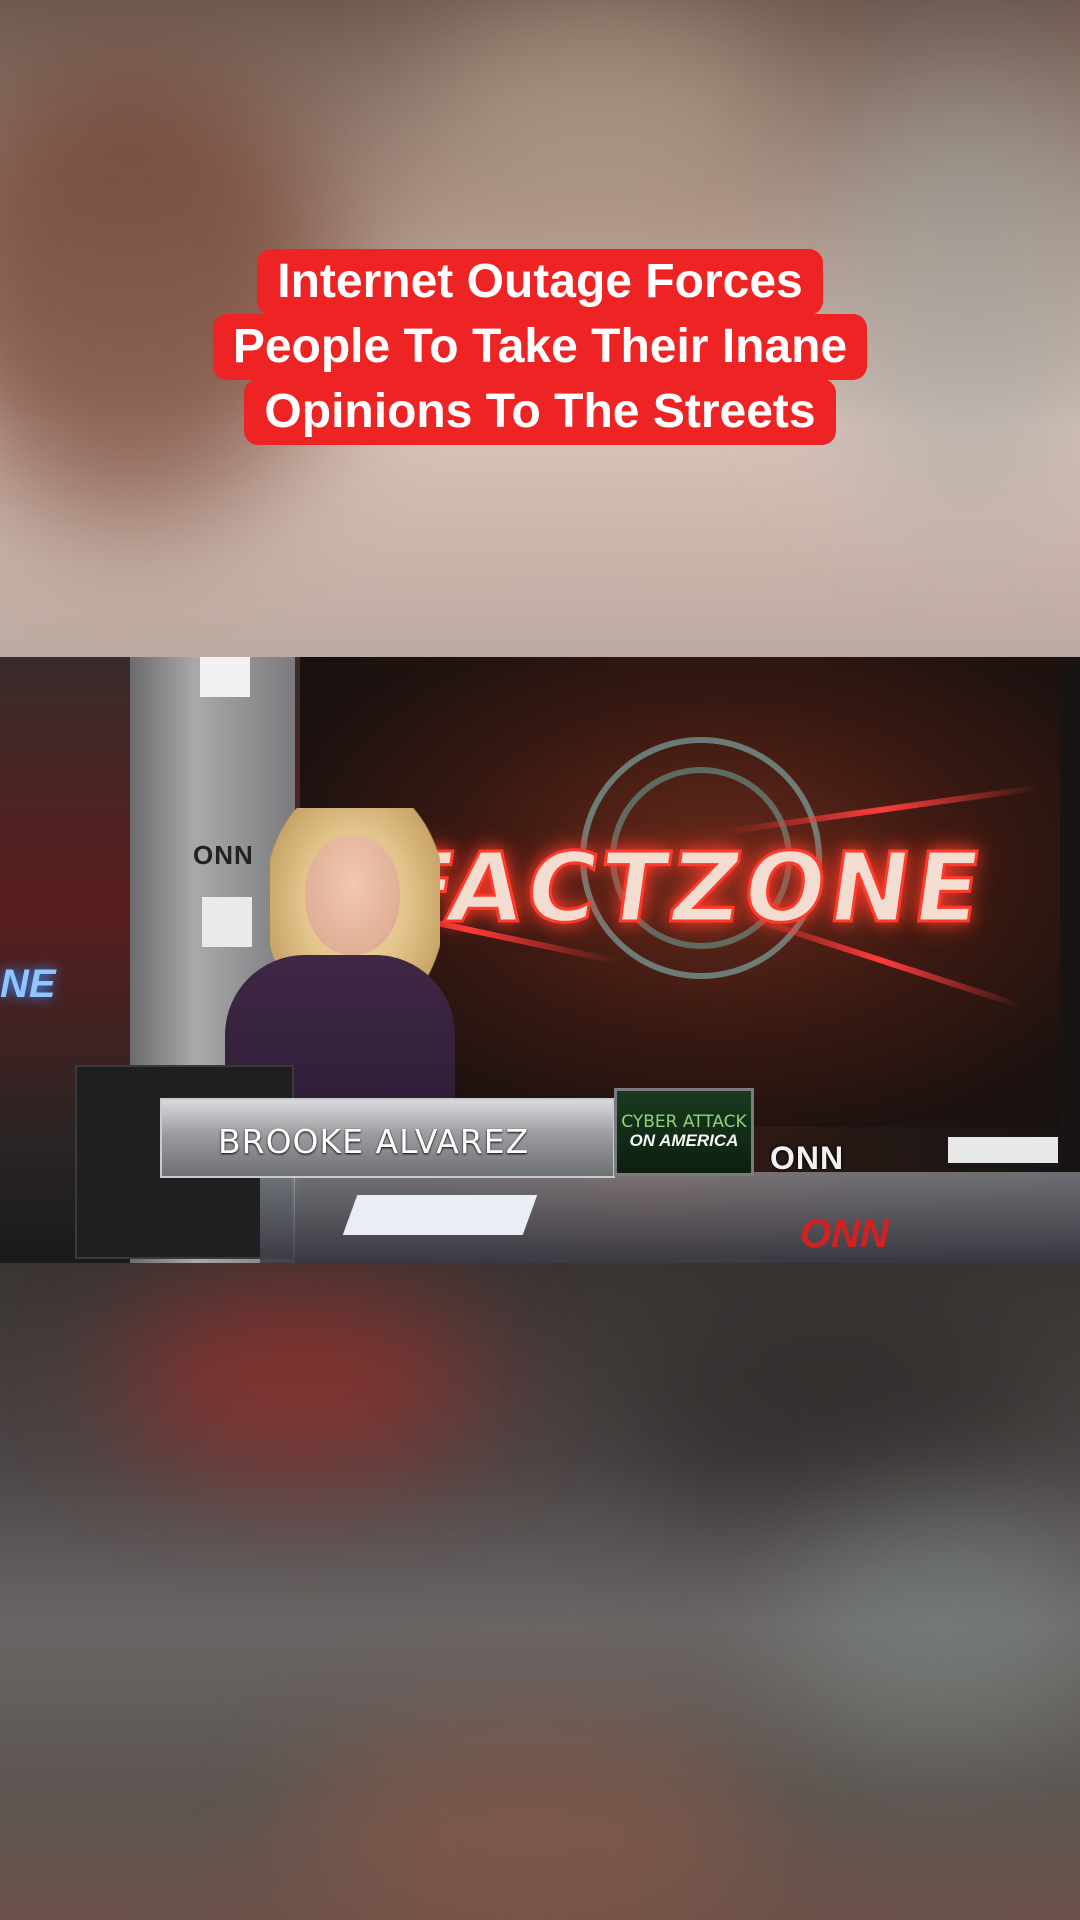  Describe the element at coordinates (684, 1140) in the screenshot. I see `segment-title-line2: ON AMERICA` at that location.